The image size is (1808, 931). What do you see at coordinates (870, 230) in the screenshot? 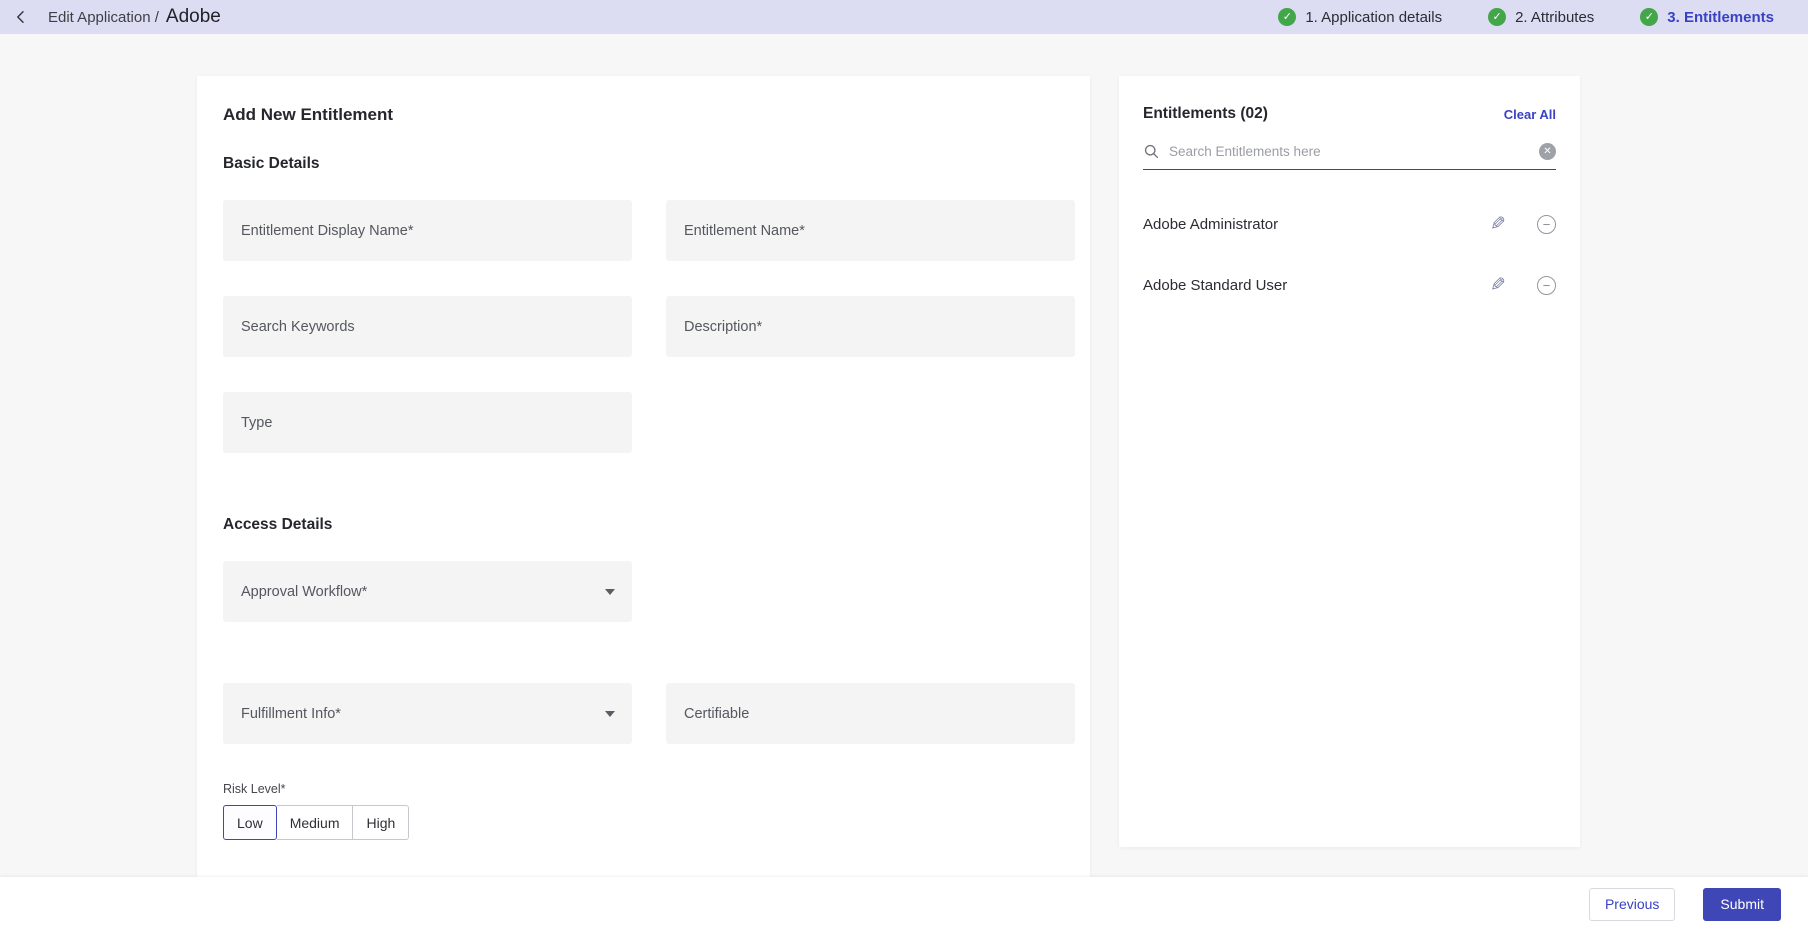
I see `entitlement-name-field: Entitlement Name*` at bounding box center [870, 230].